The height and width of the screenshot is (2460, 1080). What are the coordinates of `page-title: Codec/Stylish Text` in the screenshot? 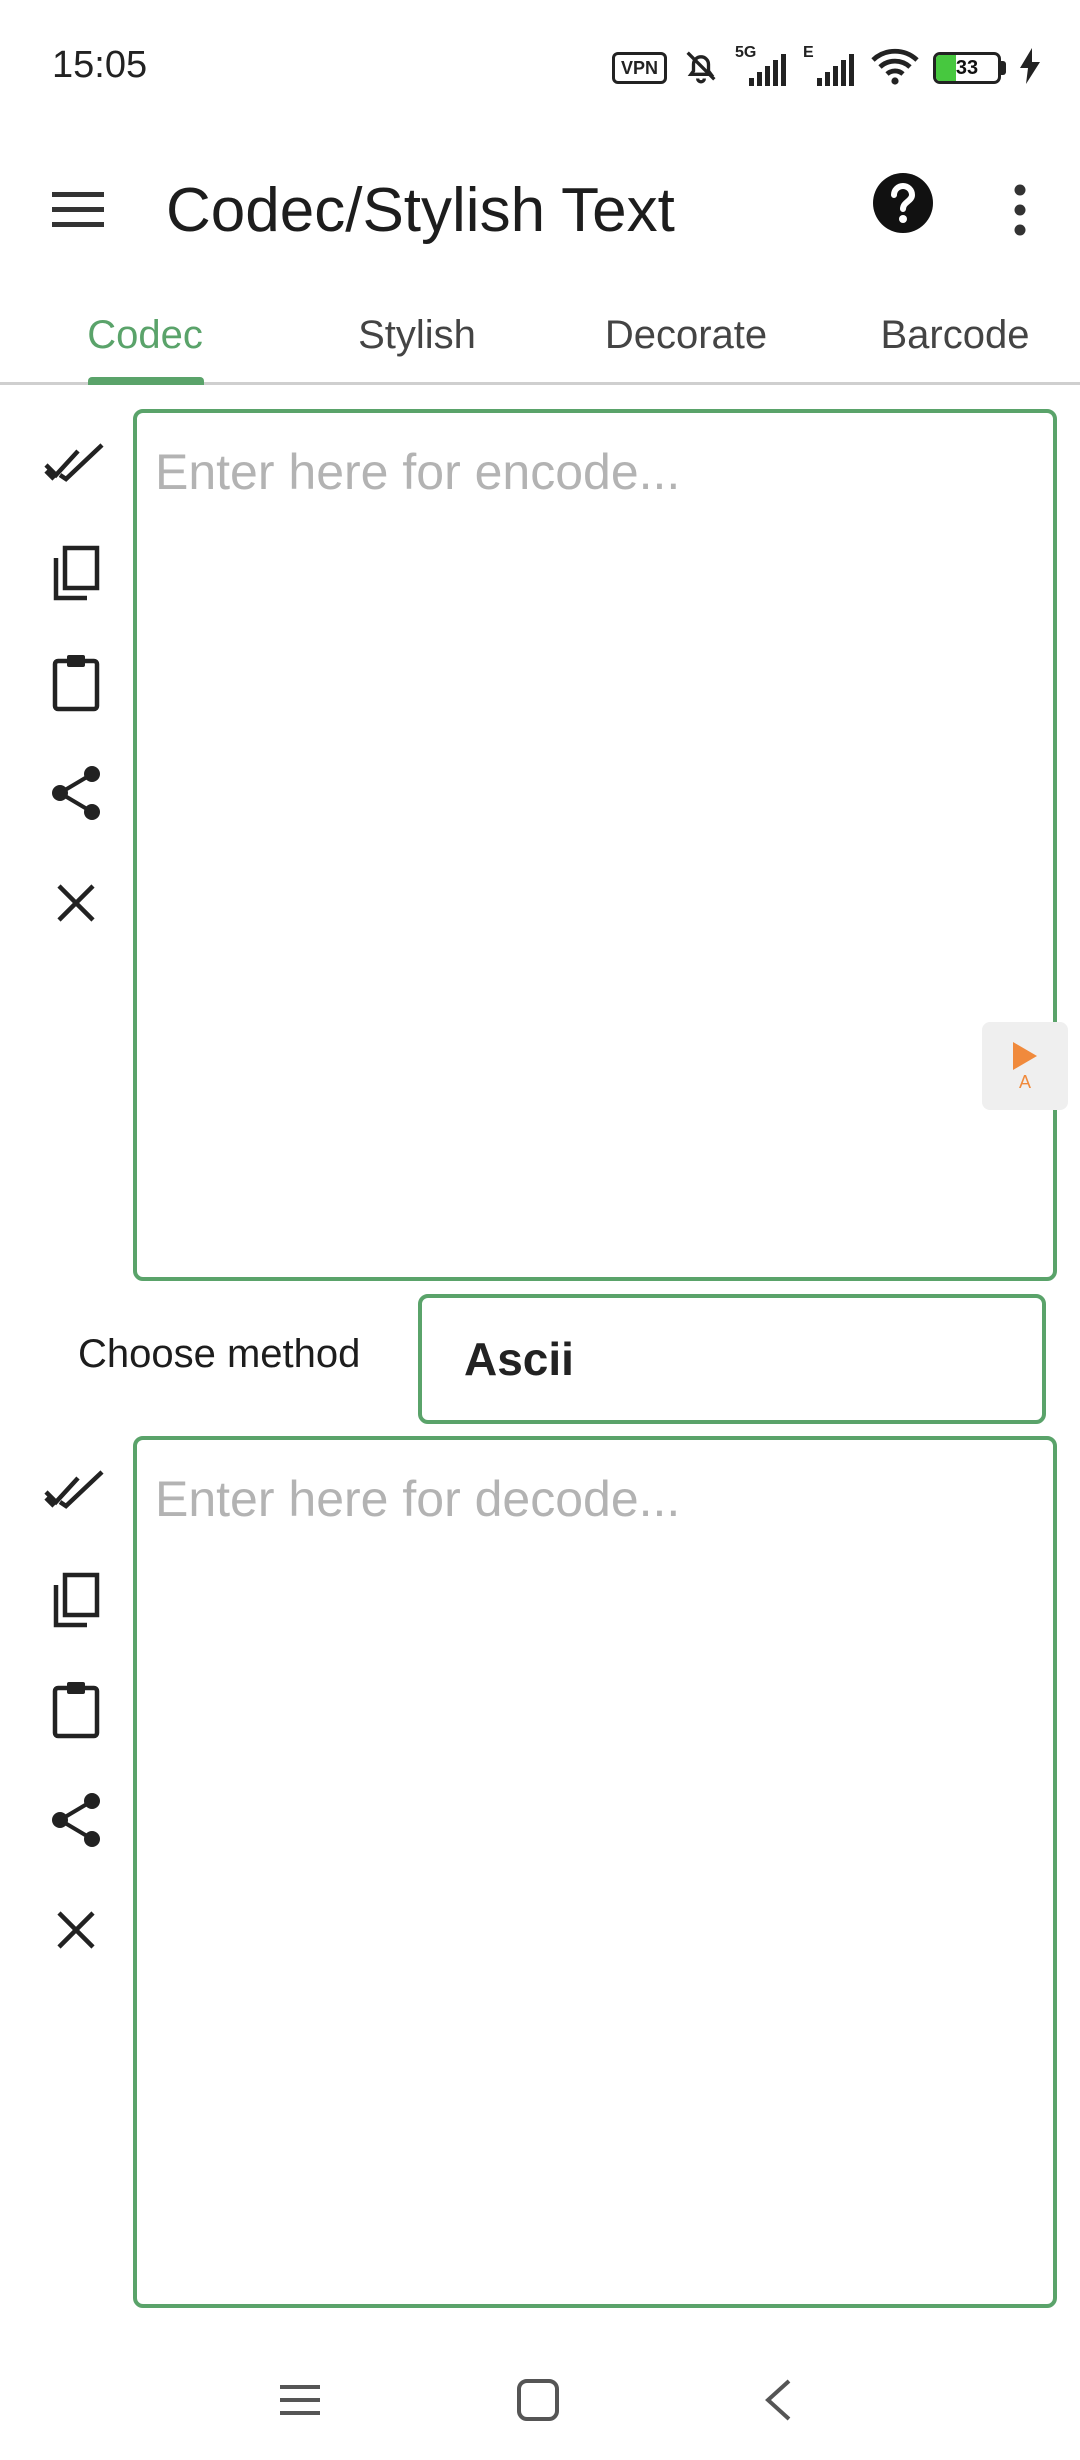 It's located at (420, 210).